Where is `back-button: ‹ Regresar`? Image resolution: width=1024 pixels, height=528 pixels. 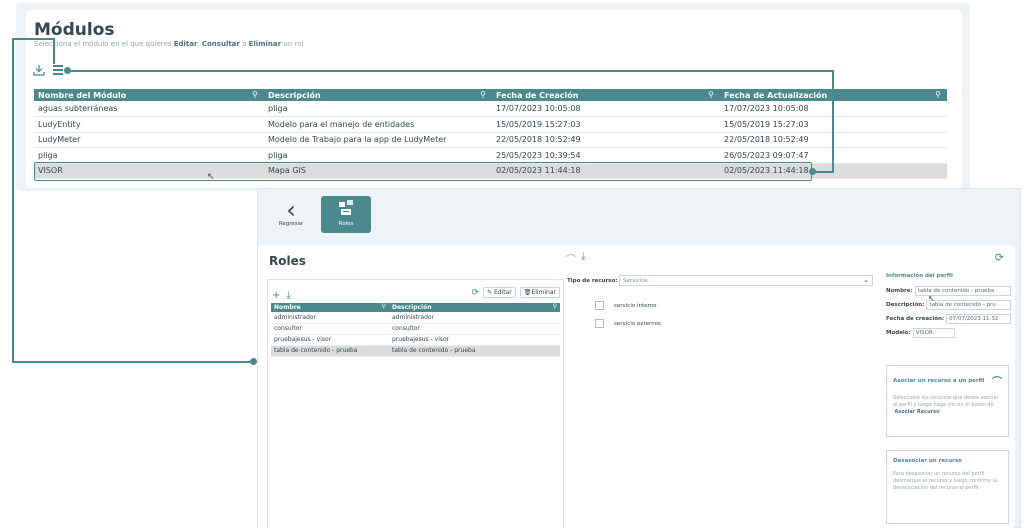
back-button: ‹ Regresar is located at coordinates (291, 211).